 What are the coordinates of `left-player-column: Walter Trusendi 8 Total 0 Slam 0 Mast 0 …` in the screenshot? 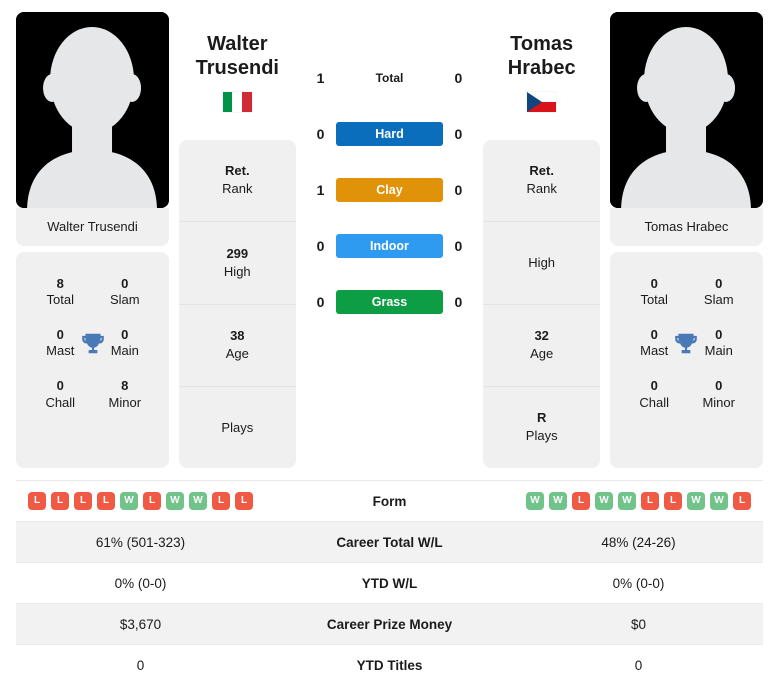 It's located at (93, 240).